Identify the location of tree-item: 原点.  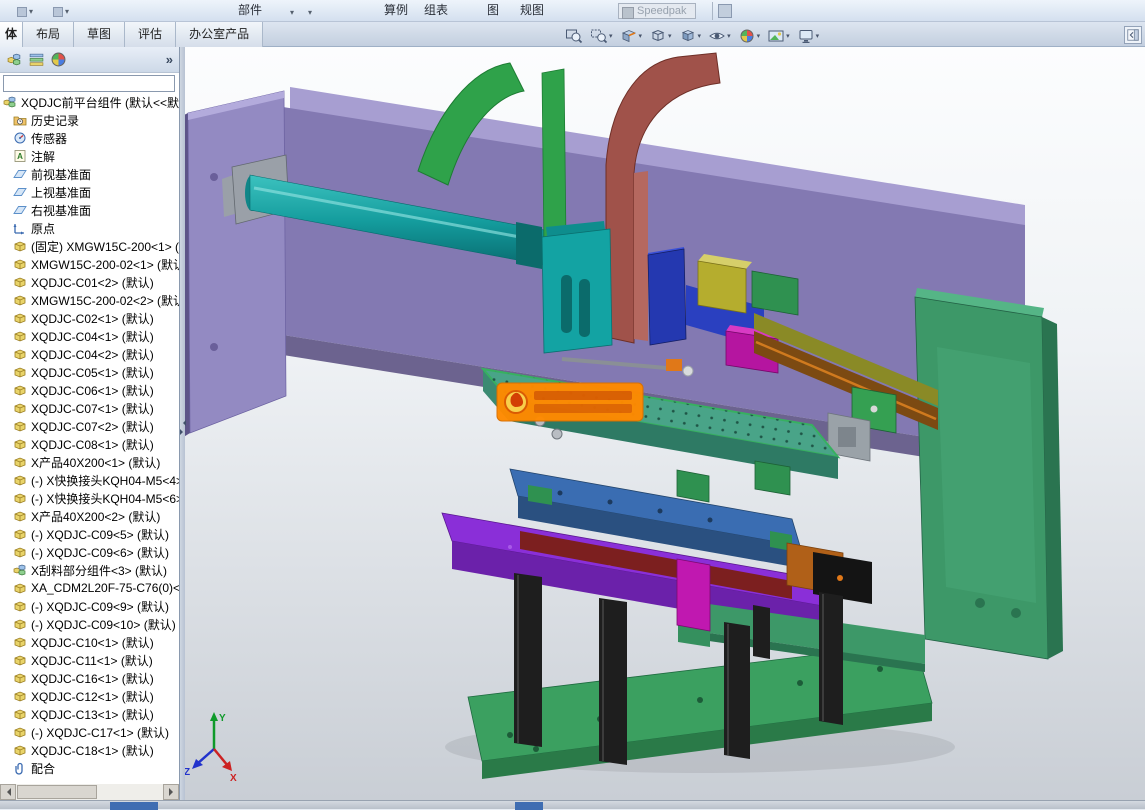
(89, 228).